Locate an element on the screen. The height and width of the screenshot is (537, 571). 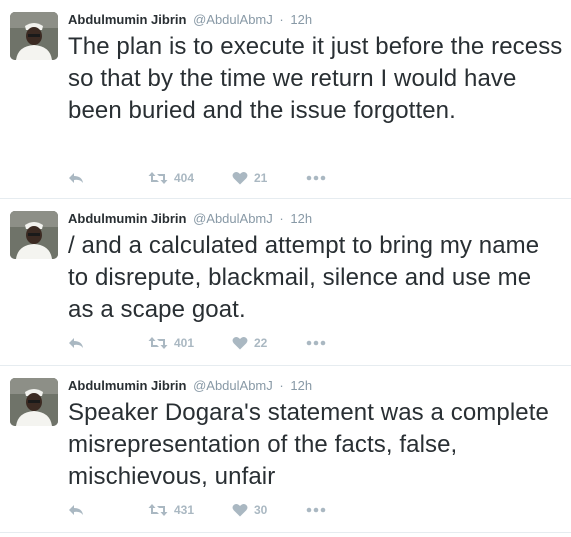
retweet-count: 404 is located at coordinates (184, 178).